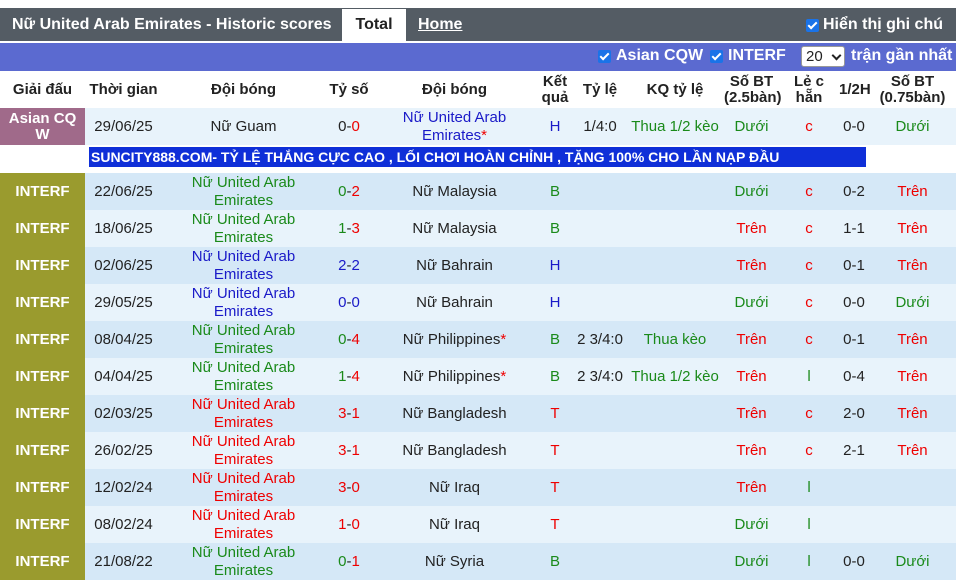 Image resolution: width=963 pixels, height=581 pixels. Describe the element at coordinates (650, 56) in the screenshot. I see `filter-asian-cqw: Asian CQW` at that location.